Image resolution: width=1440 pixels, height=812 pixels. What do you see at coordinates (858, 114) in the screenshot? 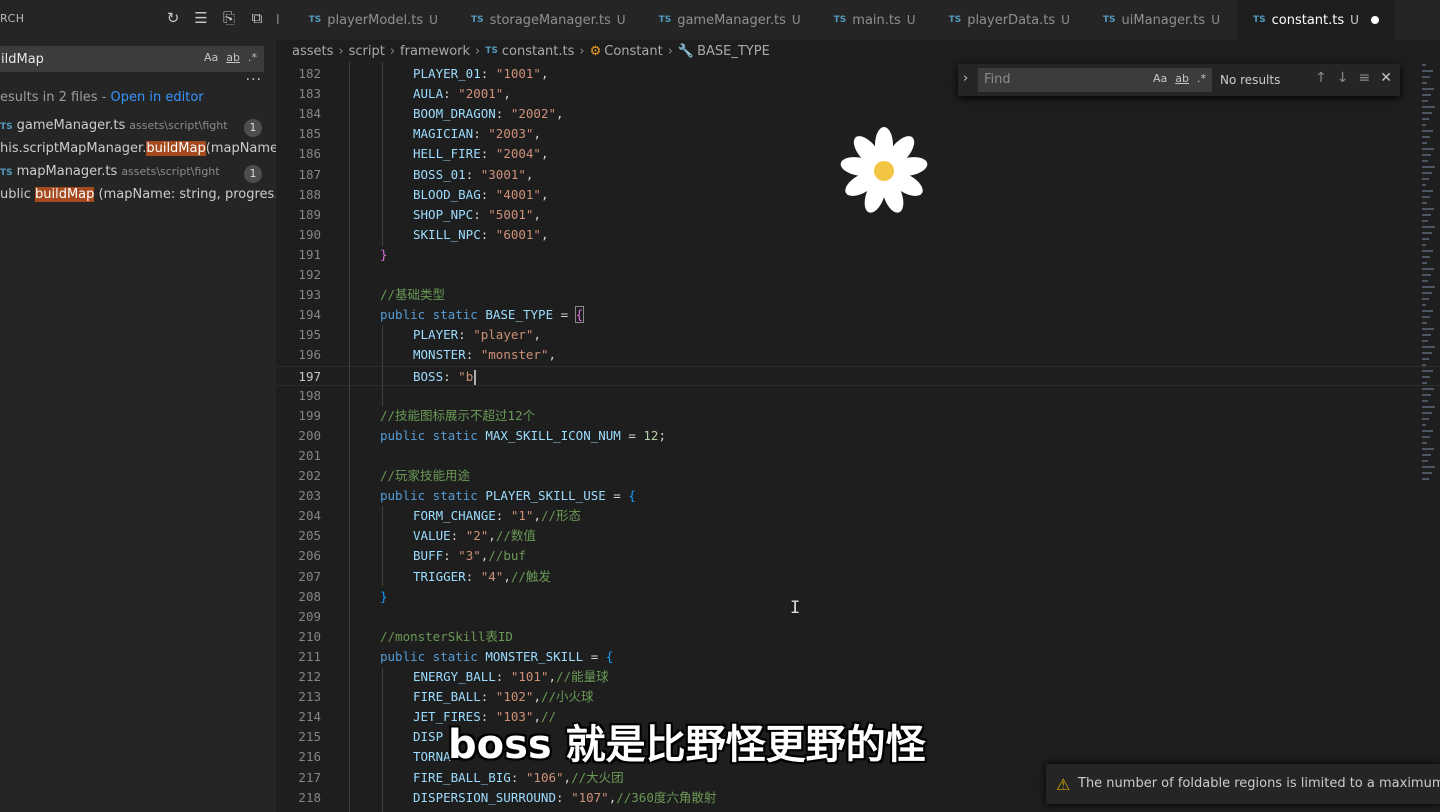
I see `code-line: 184 BOOM_DRAGON: "2002",` at bounding box center [858, 114].